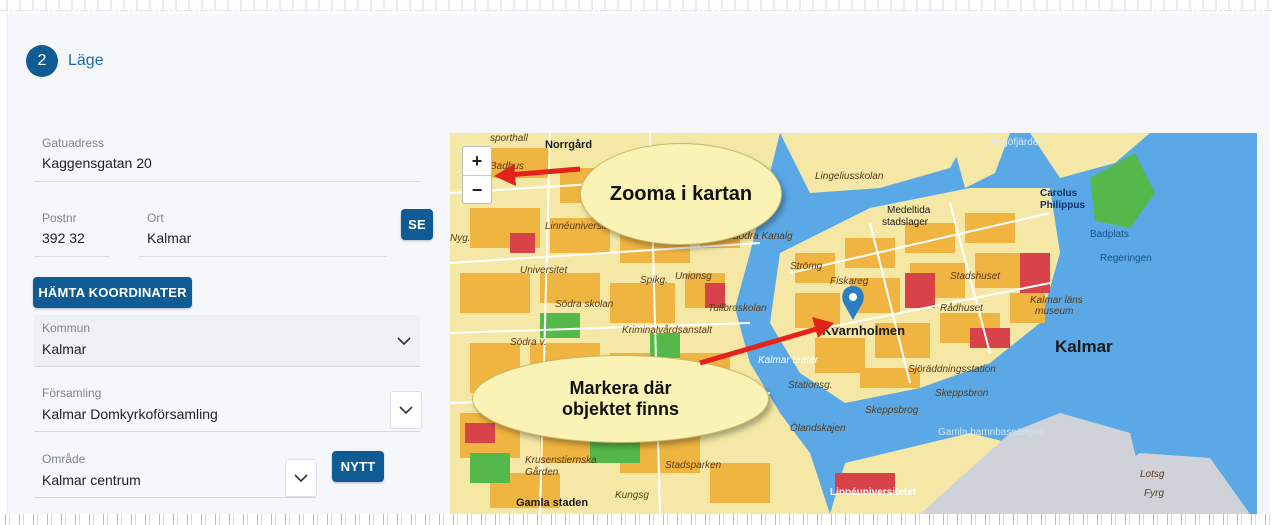  Describe the element at coordinates (227, 341) in the screenshot. I see `kommun-select: Kommun Kalmar` at that location.